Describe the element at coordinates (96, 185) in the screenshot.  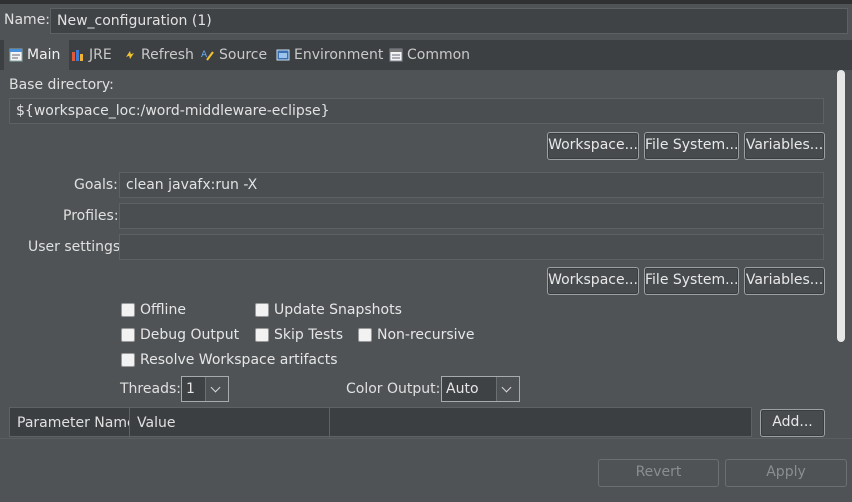
I see `goals-label: Goals:` at that location.